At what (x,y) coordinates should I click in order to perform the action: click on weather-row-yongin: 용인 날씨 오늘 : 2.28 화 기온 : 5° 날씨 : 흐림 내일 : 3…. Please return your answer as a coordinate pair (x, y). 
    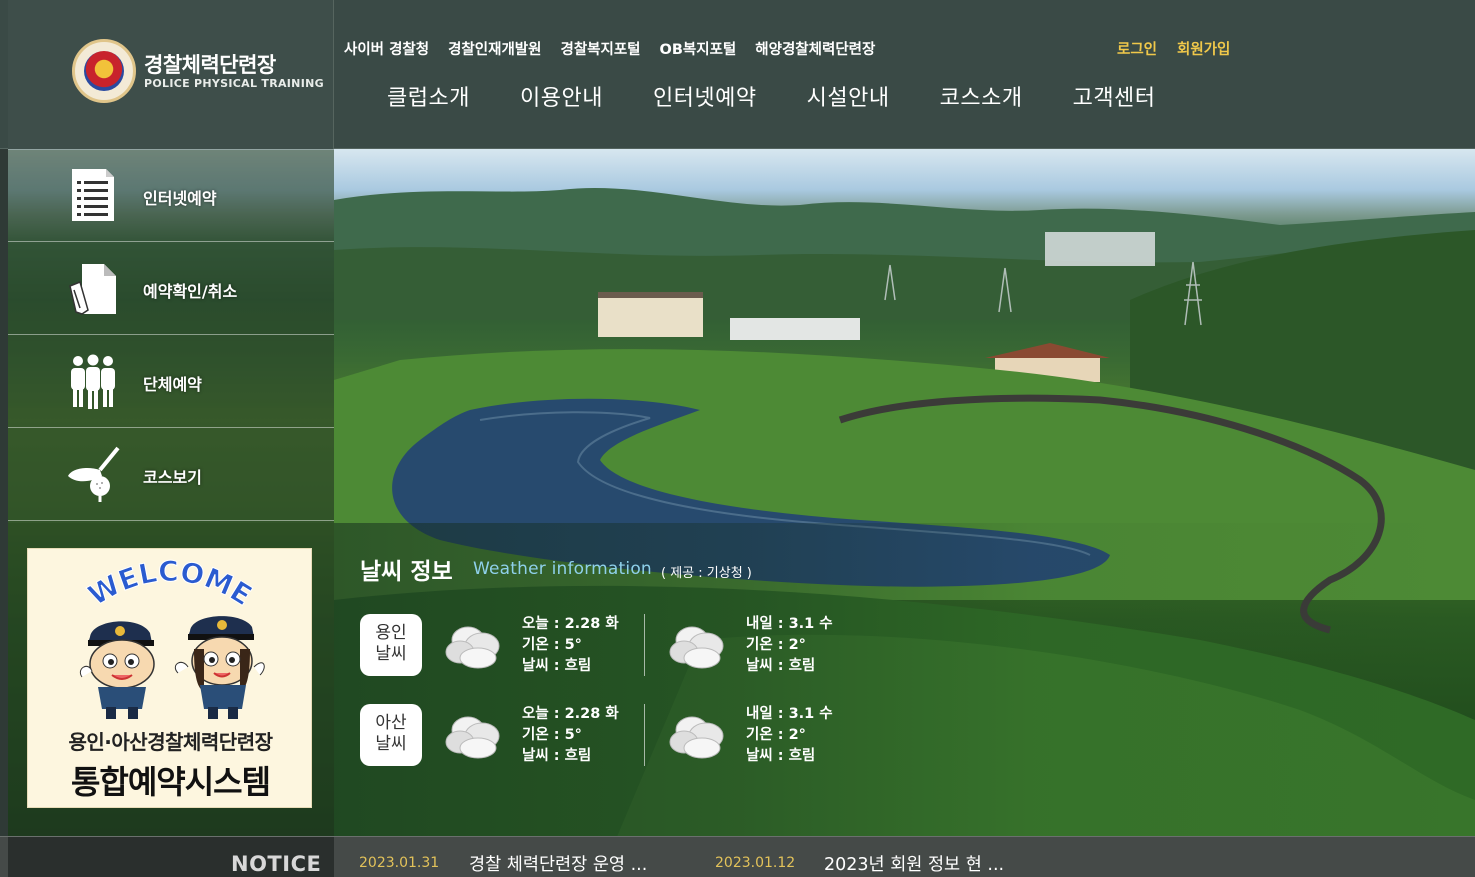
    Looking at the image, I should click on (620, 646).